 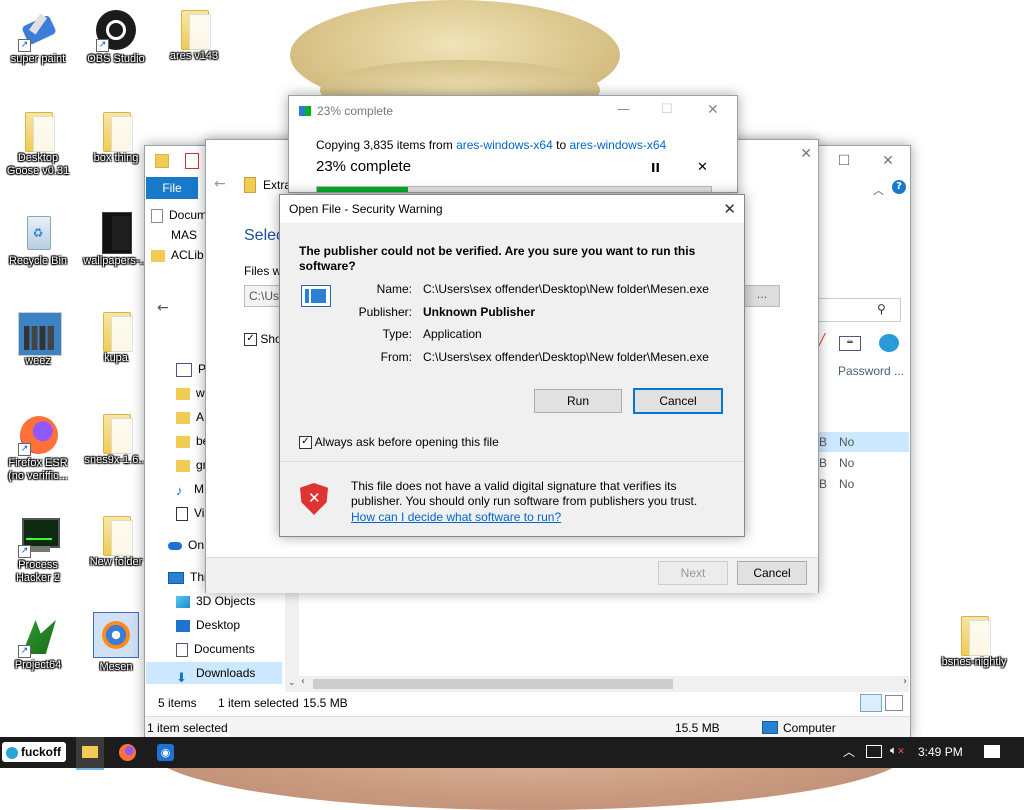 What do you see at coordinates (384, 145) in the screenshot?
I see `copying-prefix: Copying 3,835 items from` at bounding box center [384, 145].